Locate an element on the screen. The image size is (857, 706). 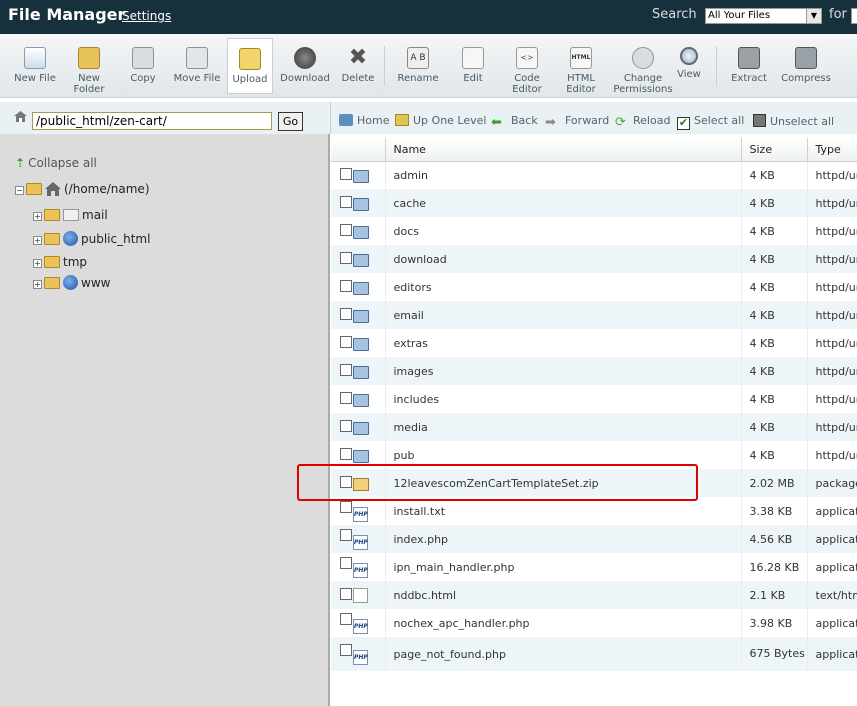
file-name-cell: extras is located at coordinates (563, 343).